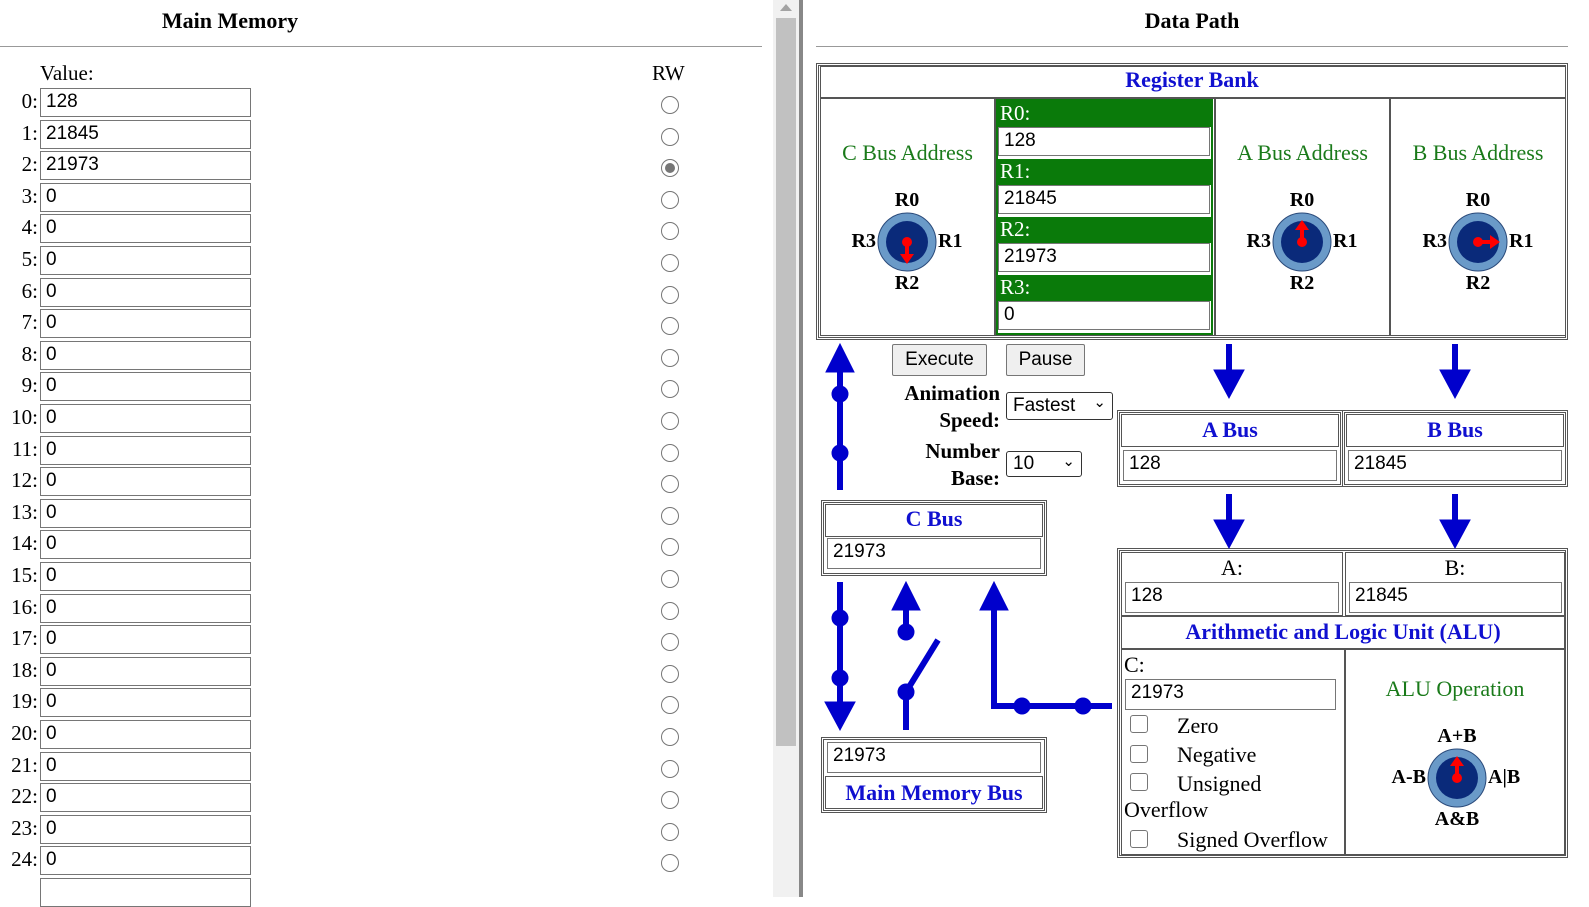 The image size is (1589, 907). Describe the element at coordinates (24, 733) in the screenshot. I see `memory-address-label: 20:` at that location.